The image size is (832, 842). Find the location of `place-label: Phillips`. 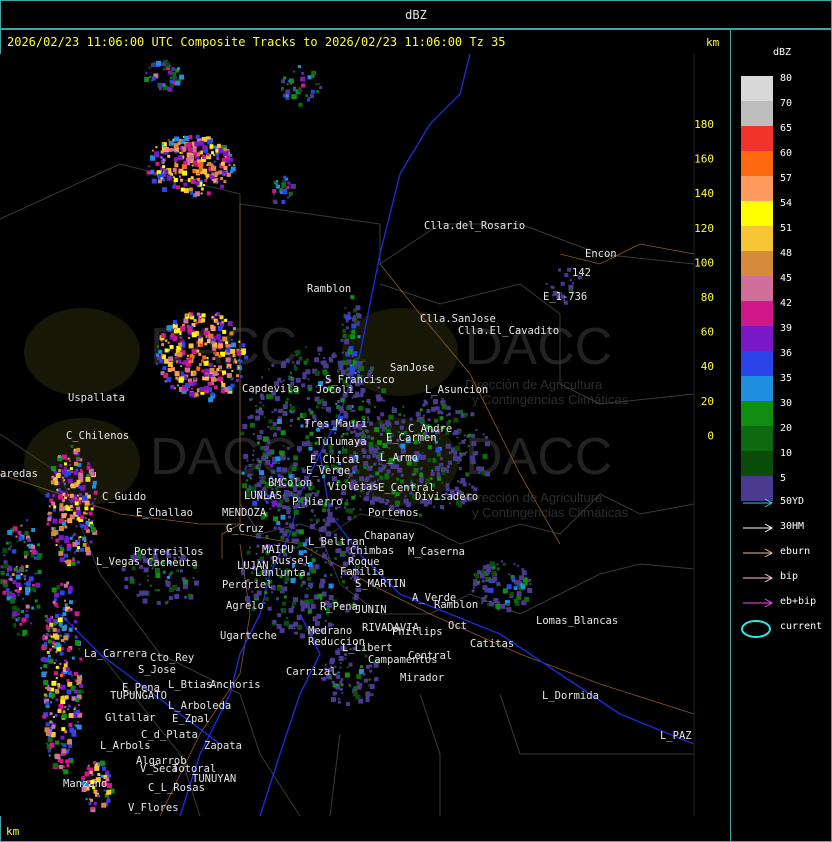

place-label: Phillips is located at coordinates (417, 632).